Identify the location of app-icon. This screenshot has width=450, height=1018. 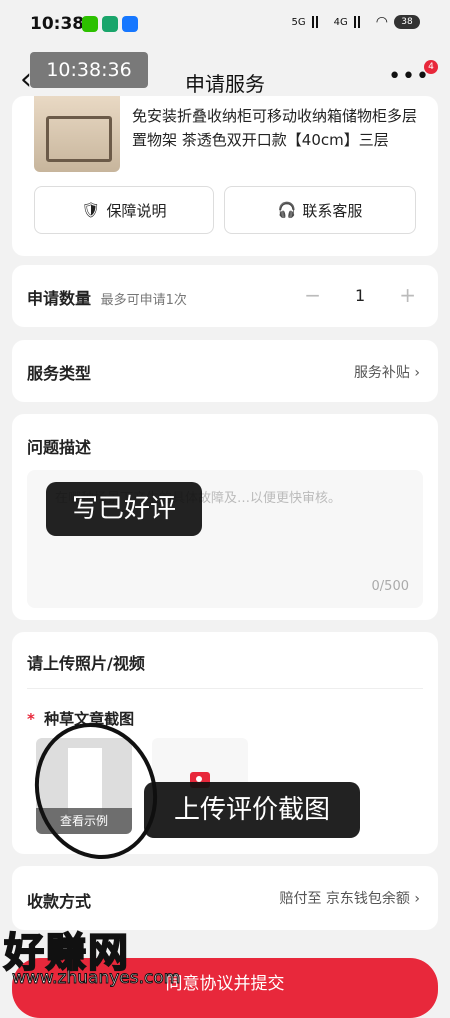
(110, 24).